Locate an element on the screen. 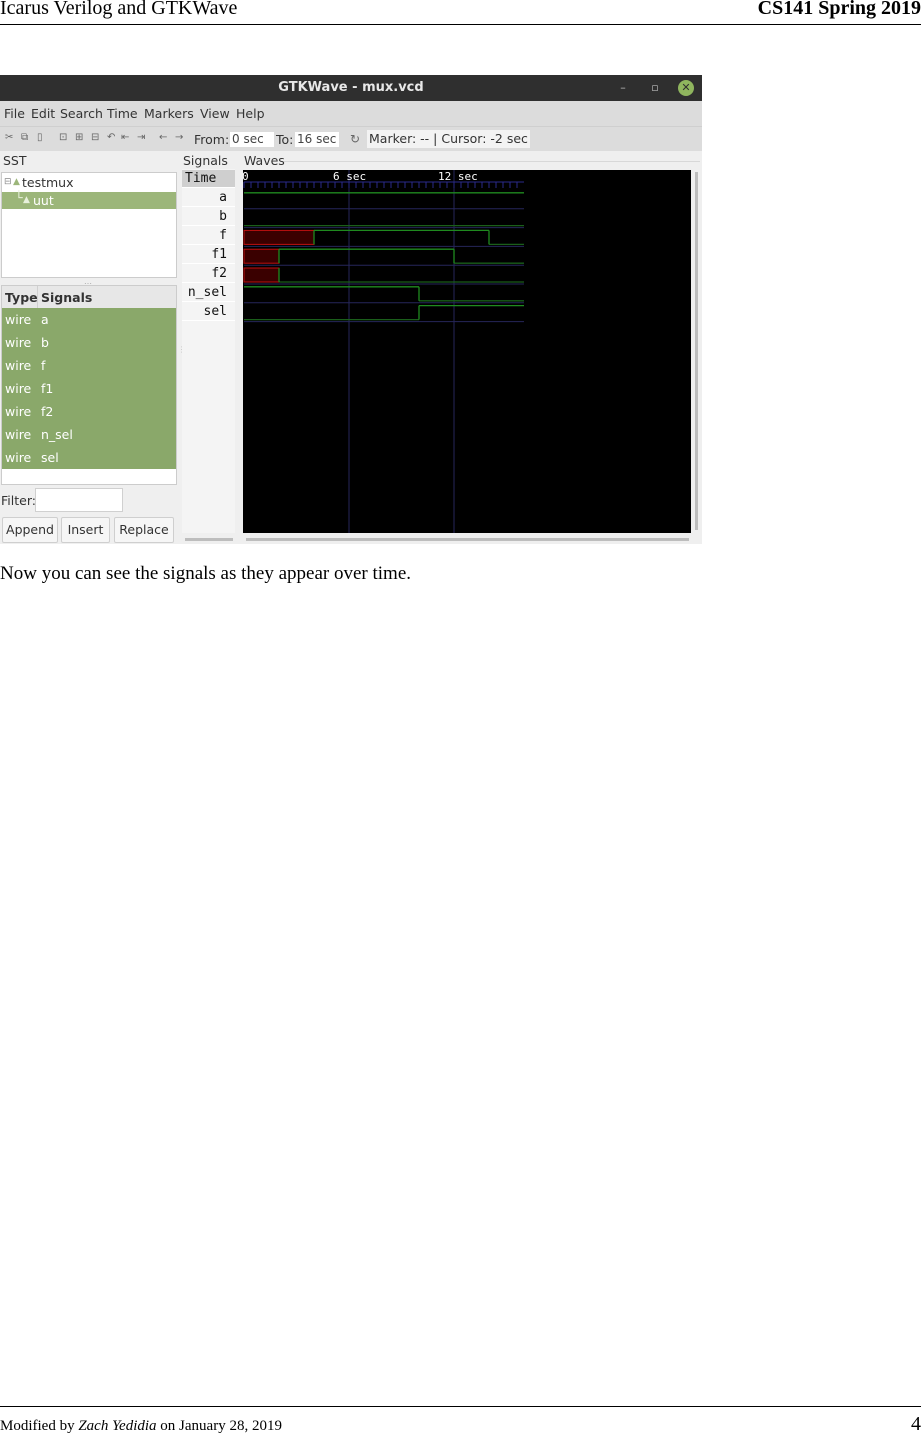  zoom-start-icon: ⇤ is located at coordinates (125, 137).